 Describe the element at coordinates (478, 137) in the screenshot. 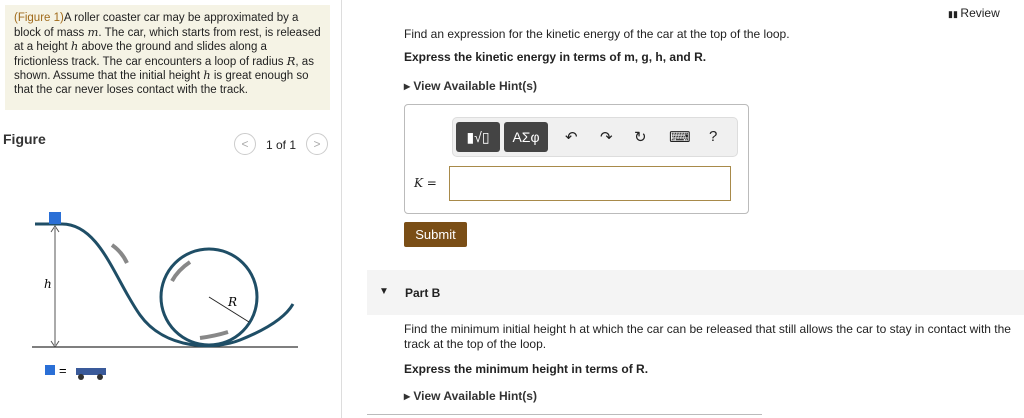

I see `templates-button: ▮√▯` at that location.